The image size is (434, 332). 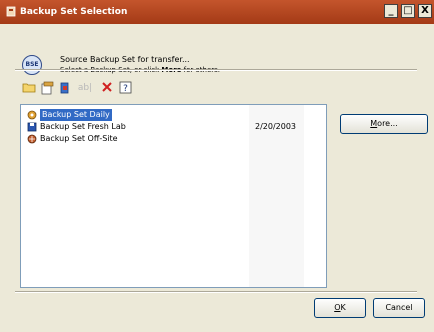 What do you see at coordinates (32, 139) in the screenshot?
I see `network-icon` at bounding box center [32, 139].